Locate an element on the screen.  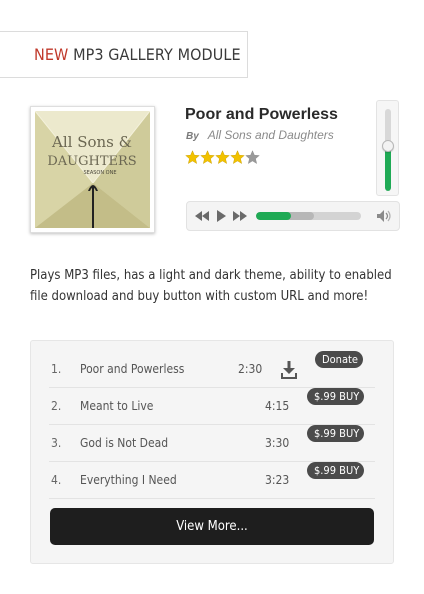
track-duration: 2:30 is located at coordinates (250, 369).